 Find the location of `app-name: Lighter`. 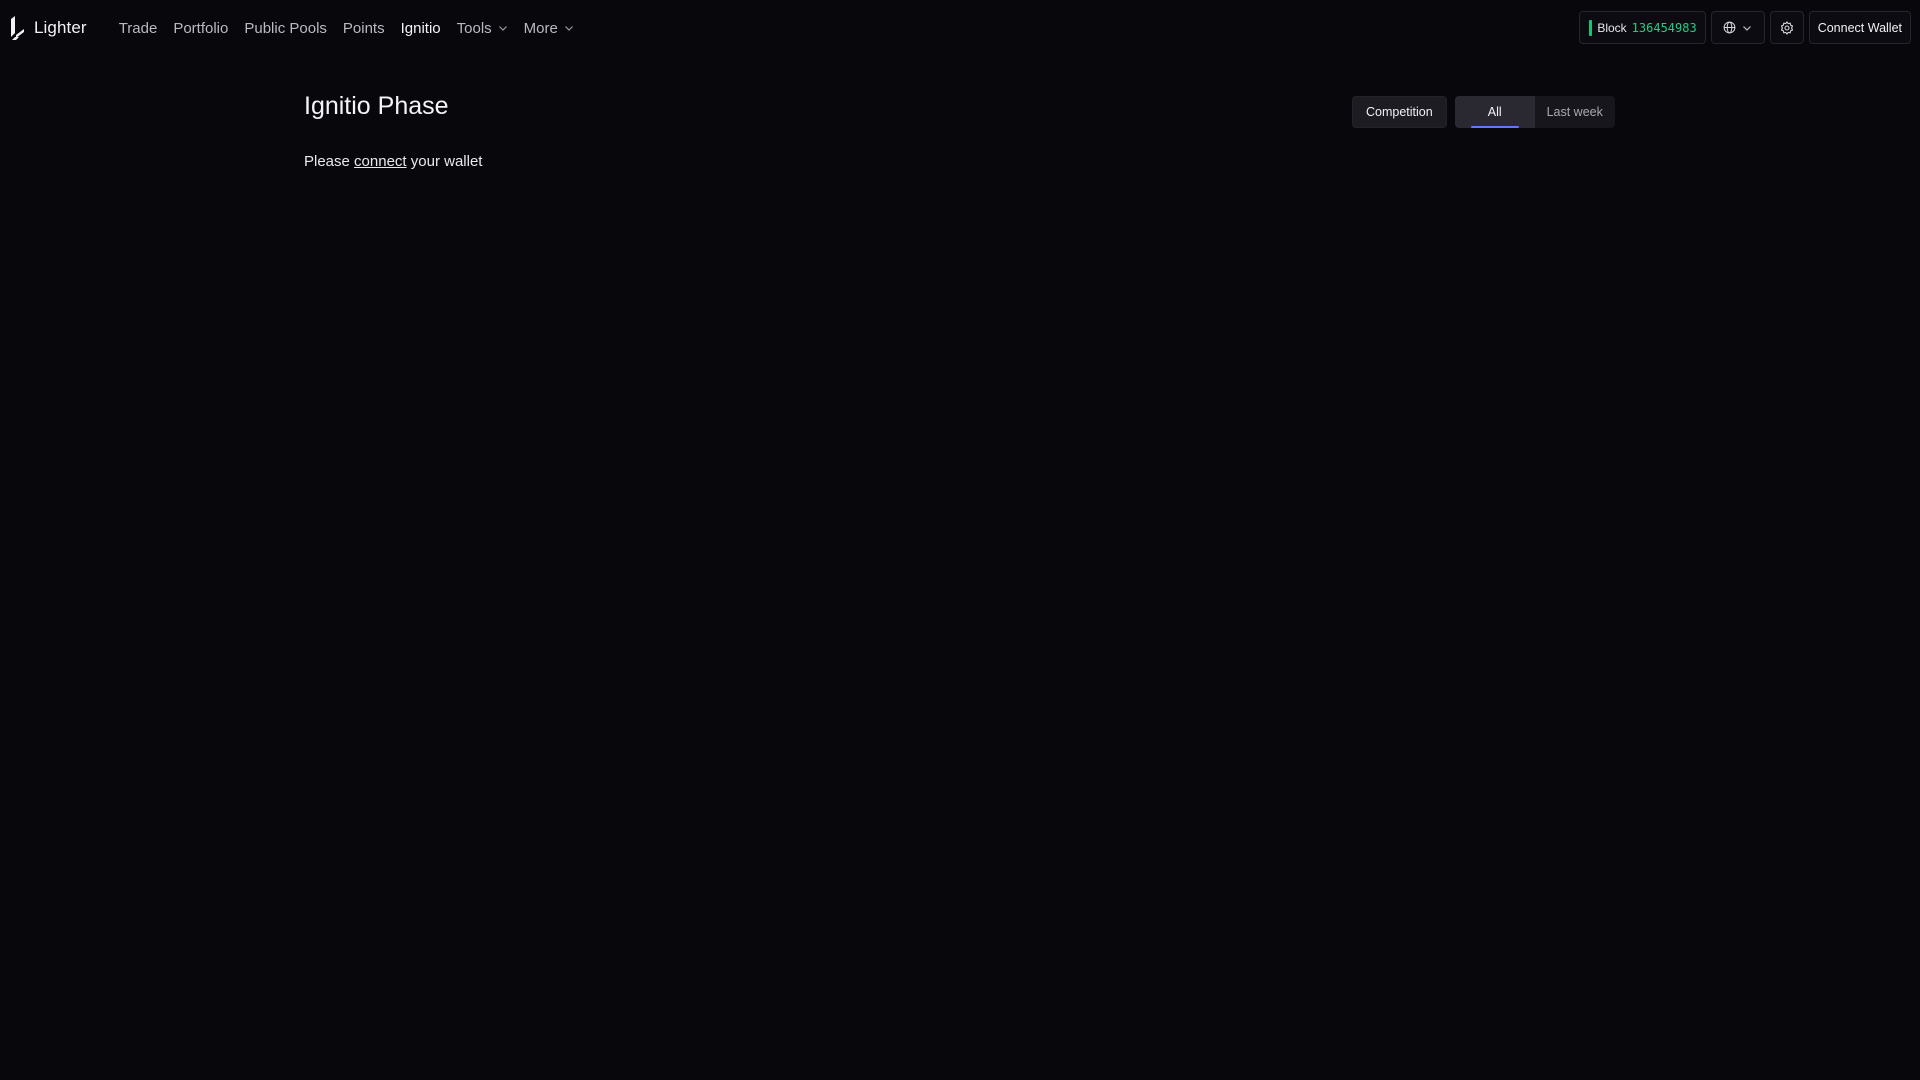

app-name: Lighter is located at coordinates (60, 27).